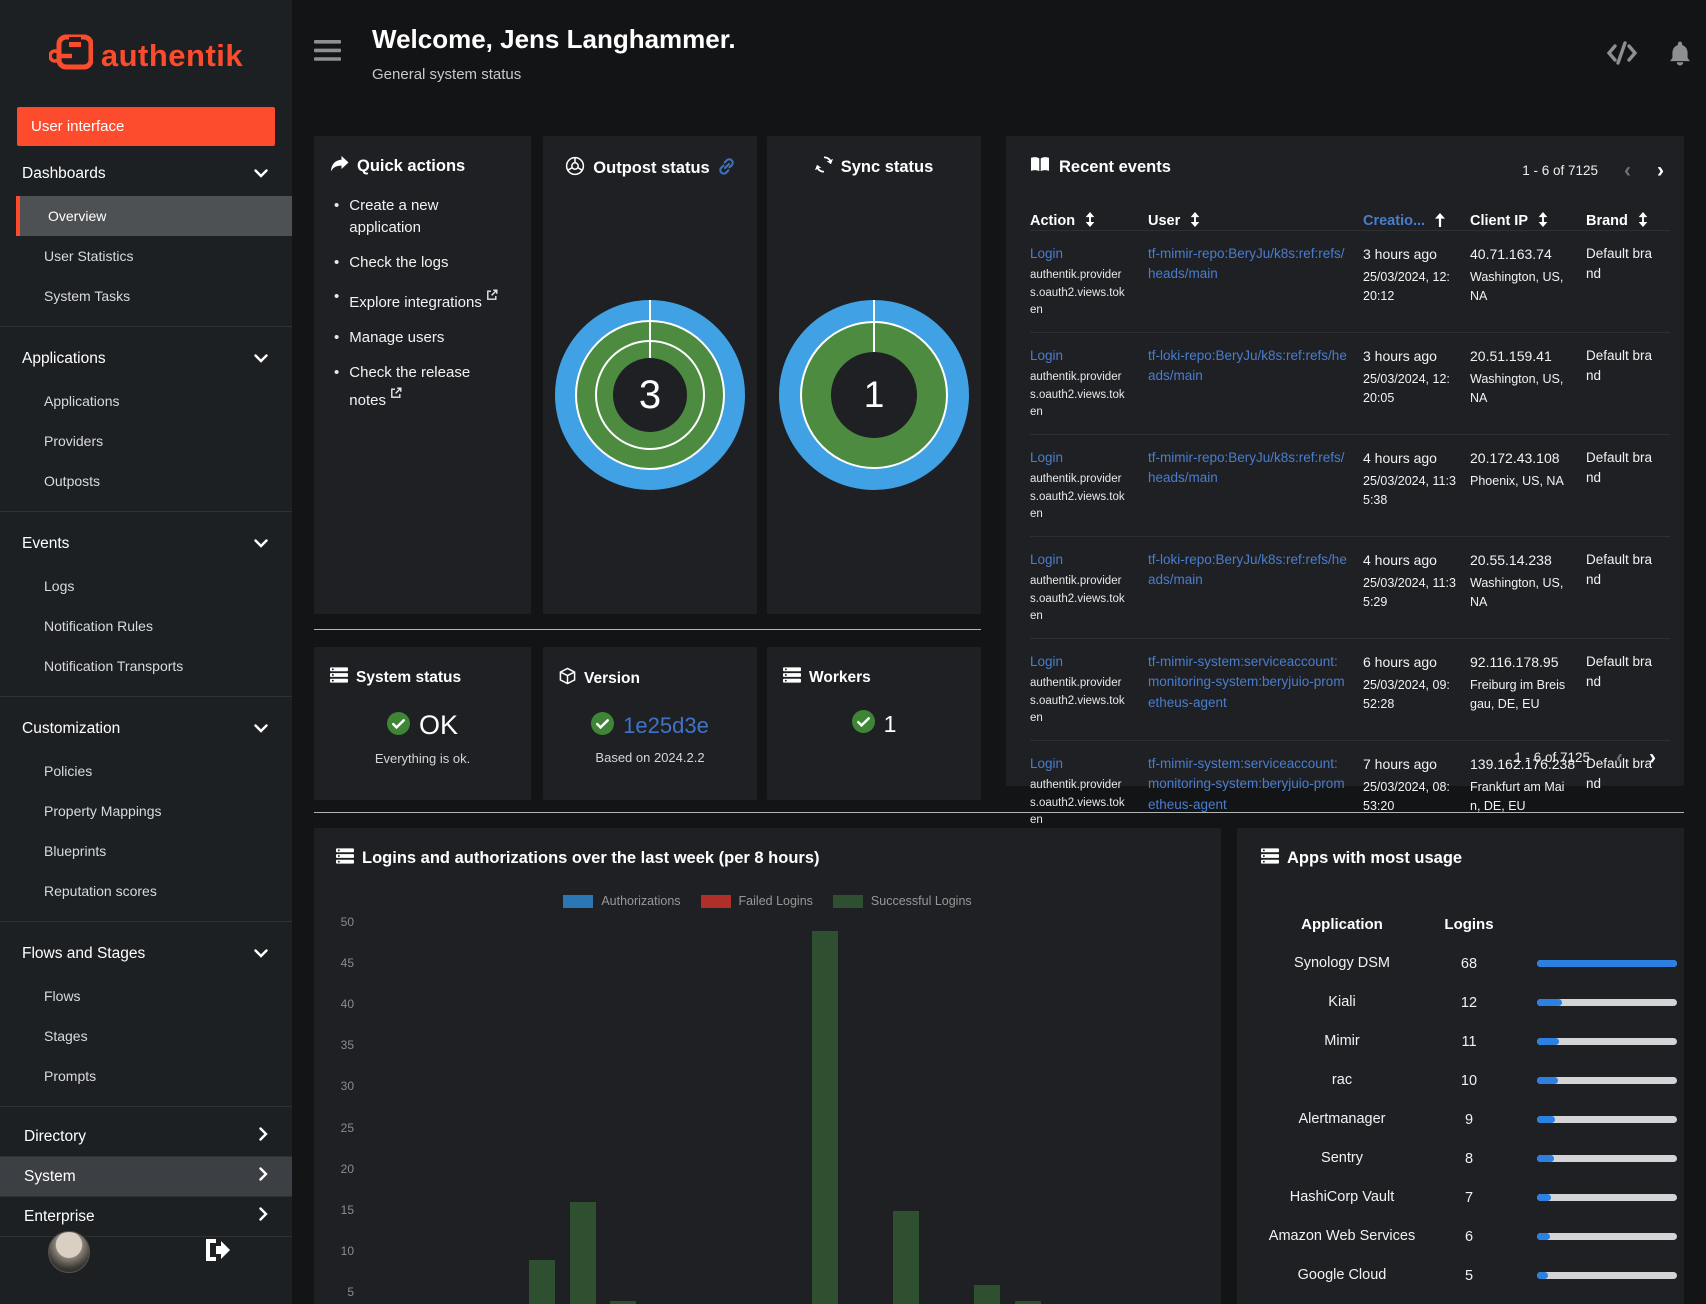 The width and height of the screenshot is (1706, 1304). I want to click on sidebar-section-events: Events, so click(146, 544).